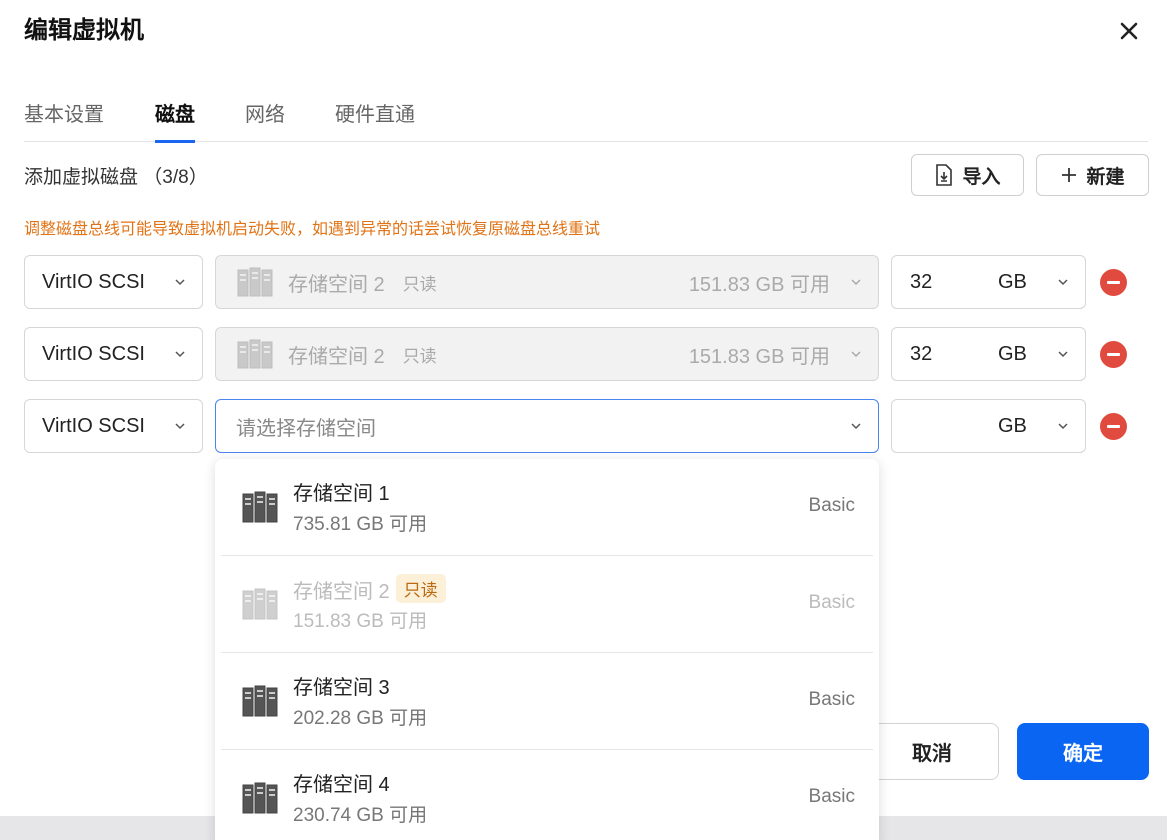  What do you see at coordinates (1069, 175) in the screenshot?
I see `plus-icon` at bounding box center [1069, 175].